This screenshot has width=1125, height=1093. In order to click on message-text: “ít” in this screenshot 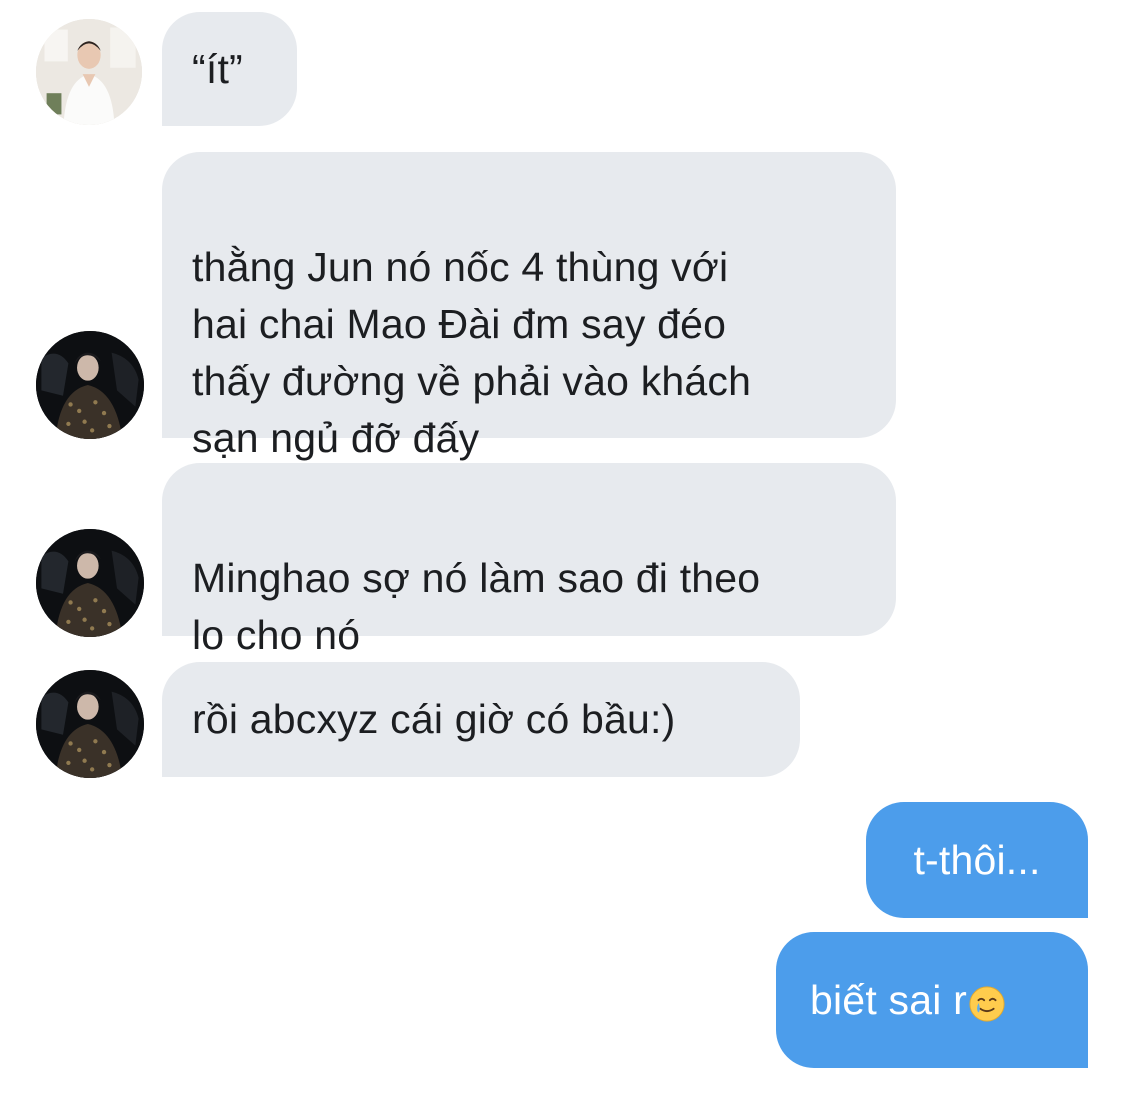, I will do `click(217, 68)`.